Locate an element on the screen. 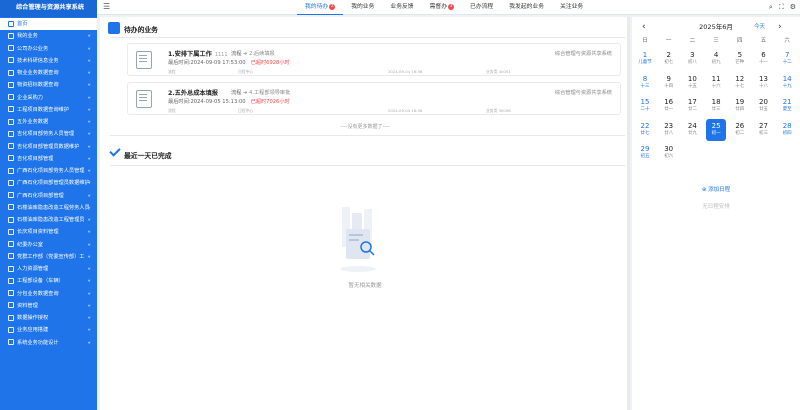  calendar-day: 18 廿三 is located at coordinates (716, 106).